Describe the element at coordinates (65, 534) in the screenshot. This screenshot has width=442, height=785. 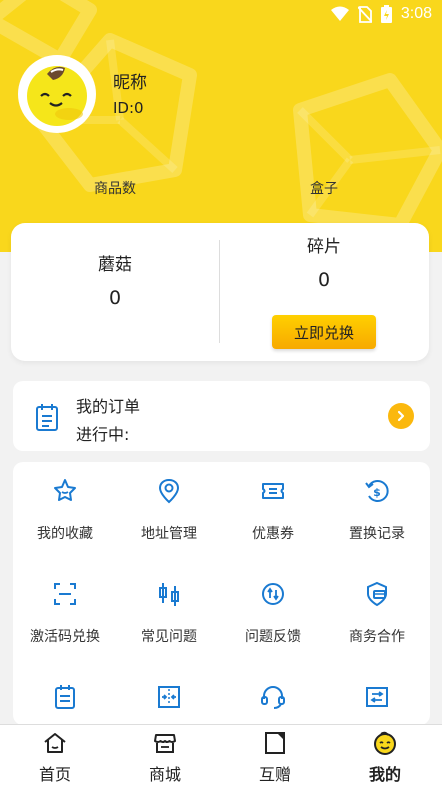
I see `menu-label: 我的收藏` at that location.